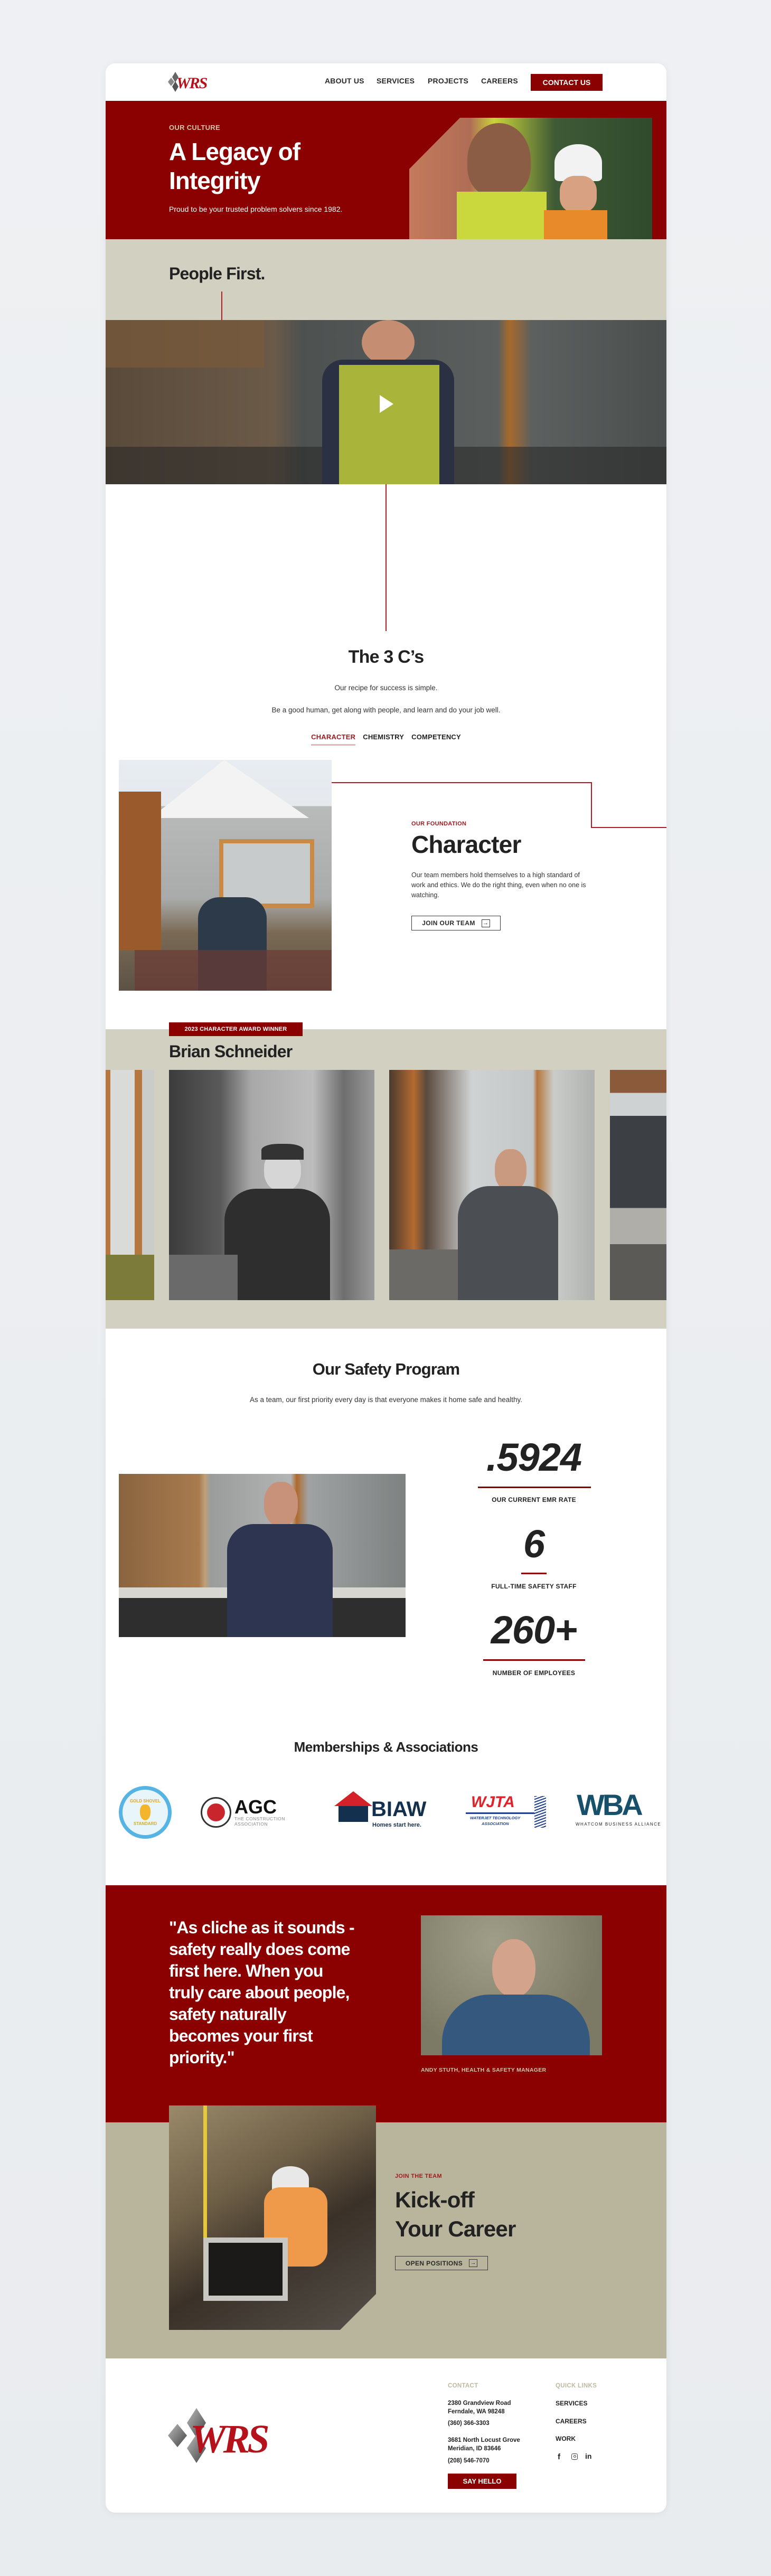  I want to click on character-eyebrow: OUR FOUNDATION, so click(439, 824).